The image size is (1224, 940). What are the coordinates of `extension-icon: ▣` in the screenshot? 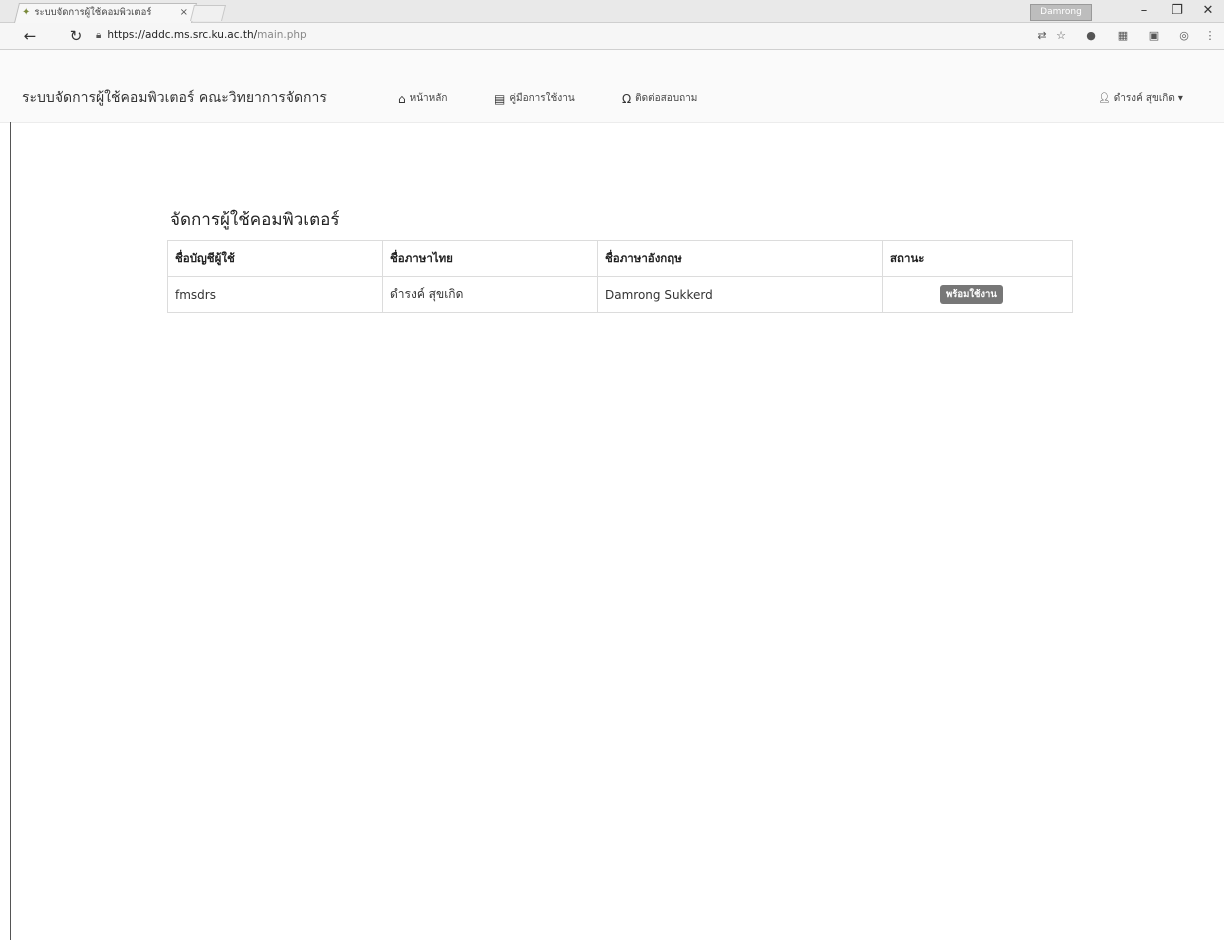 It's located at (1154, 36).